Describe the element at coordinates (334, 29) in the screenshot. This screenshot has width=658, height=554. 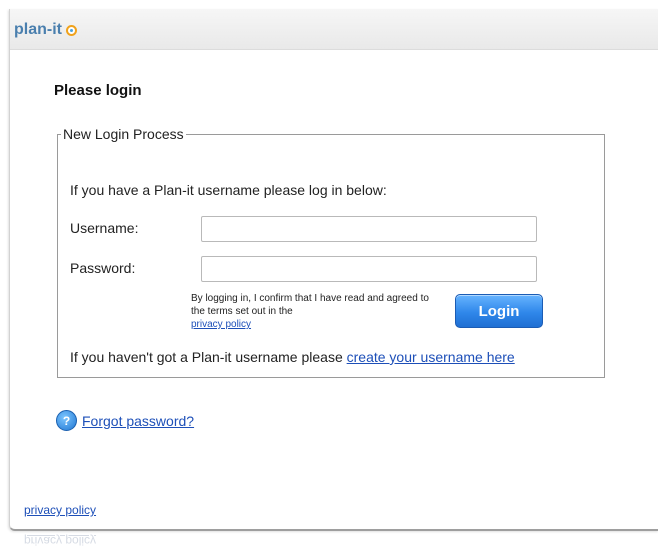
I see `header-bar: plan-it` at that location.